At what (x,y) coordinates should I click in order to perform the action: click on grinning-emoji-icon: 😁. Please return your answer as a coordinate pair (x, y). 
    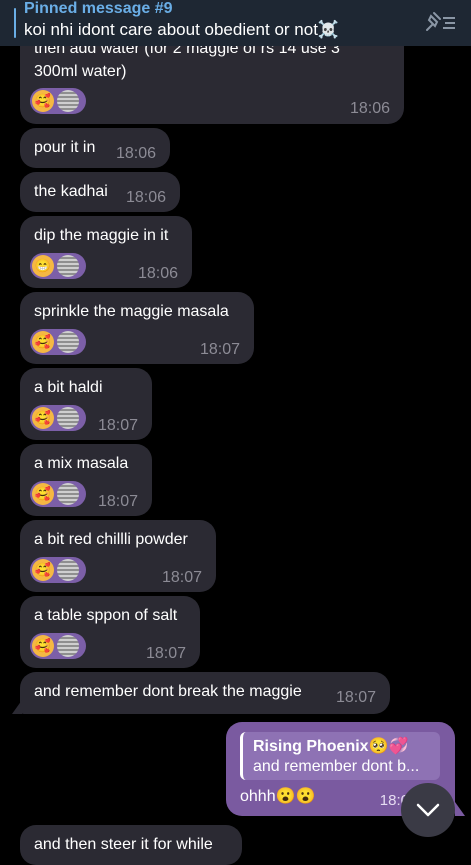
    Looking at the image, I should click on (43, 266).